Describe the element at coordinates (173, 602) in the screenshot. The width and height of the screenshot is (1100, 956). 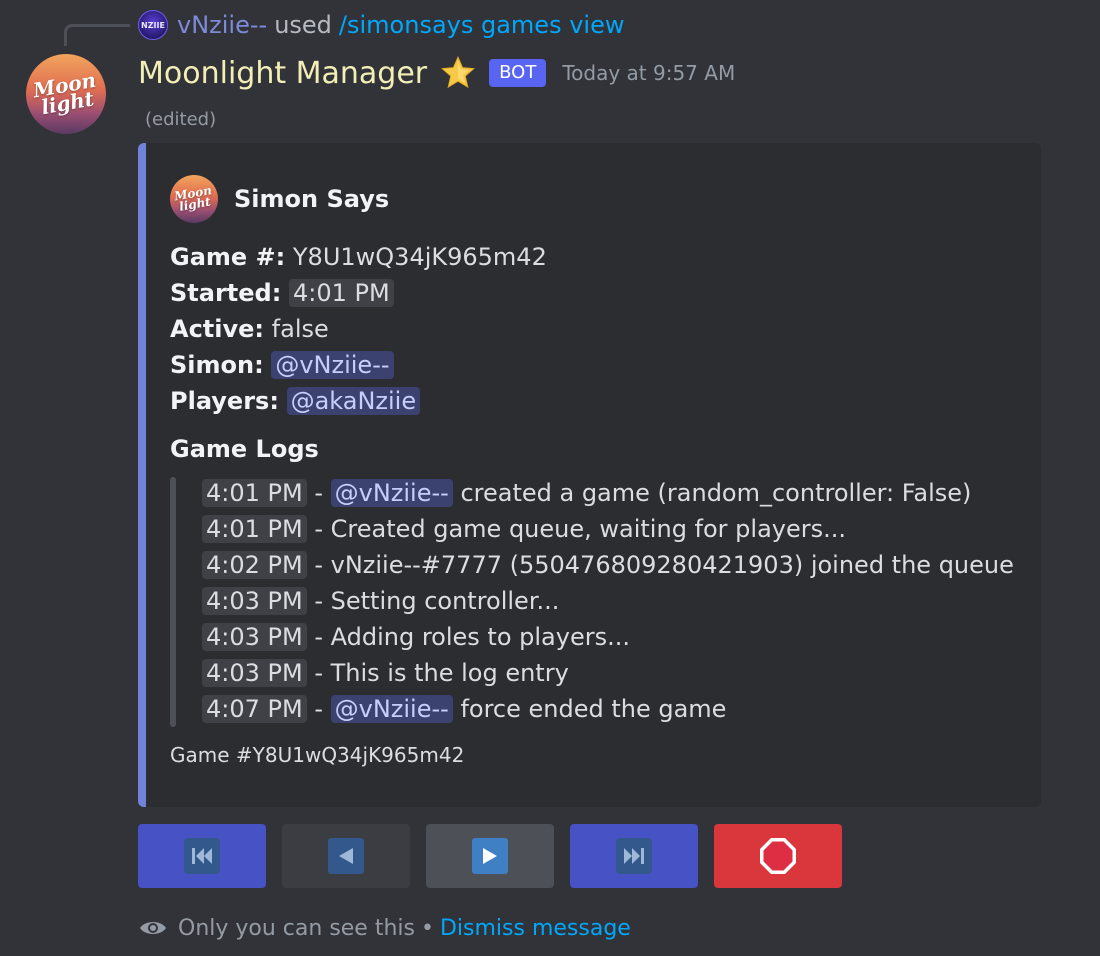
I see `blockquote-bar` at that location.